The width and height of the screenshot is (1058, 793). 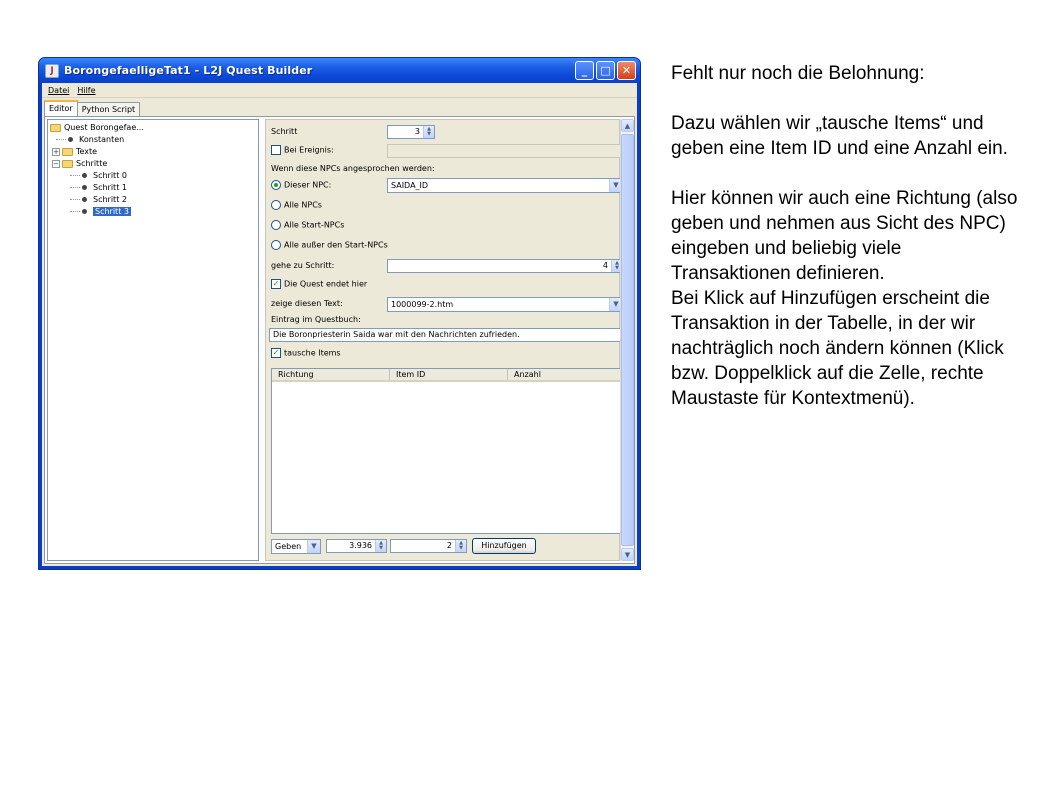 What do you see at coordinates (276, 284) in the screenshot?
I see `quest-endet-checkbox: ✓` at bounding box center [276, 284].